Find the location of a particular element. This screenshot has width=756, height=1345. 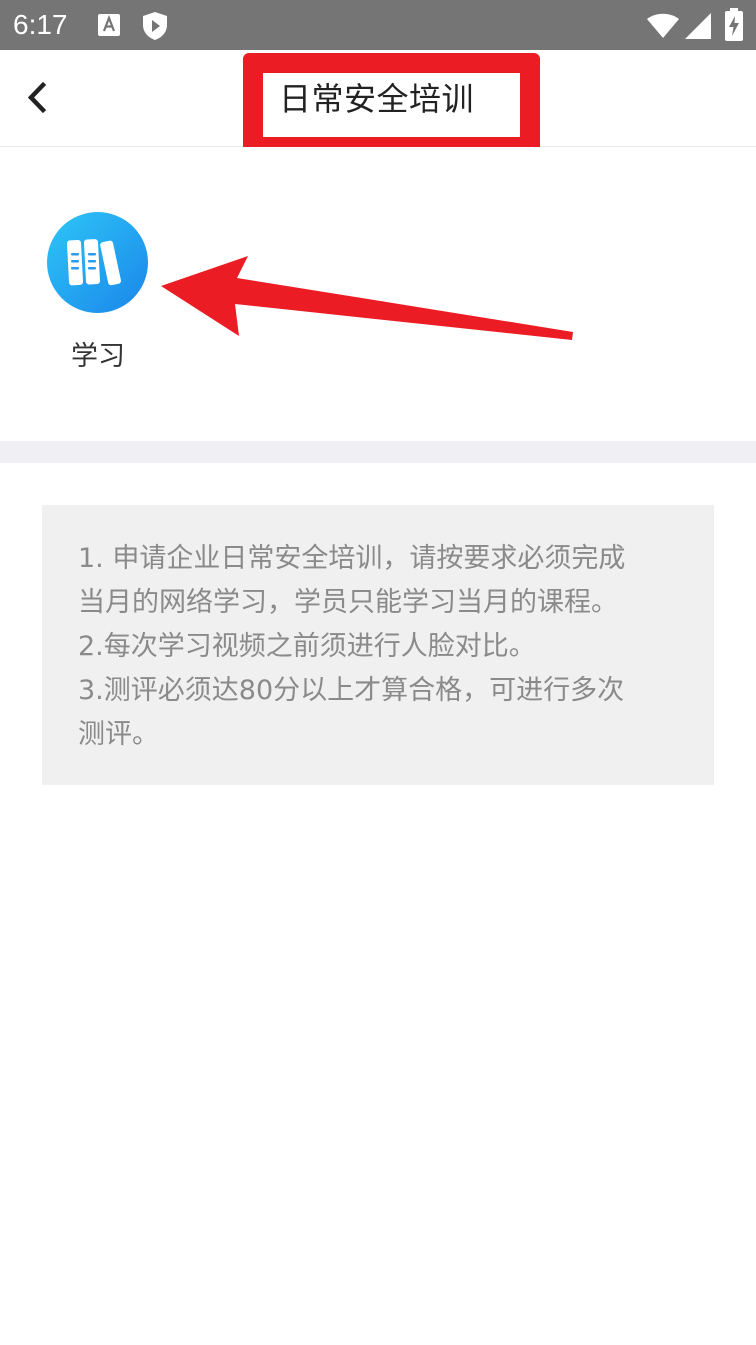

battery-charging-icon is located at coordinates (734, 24).